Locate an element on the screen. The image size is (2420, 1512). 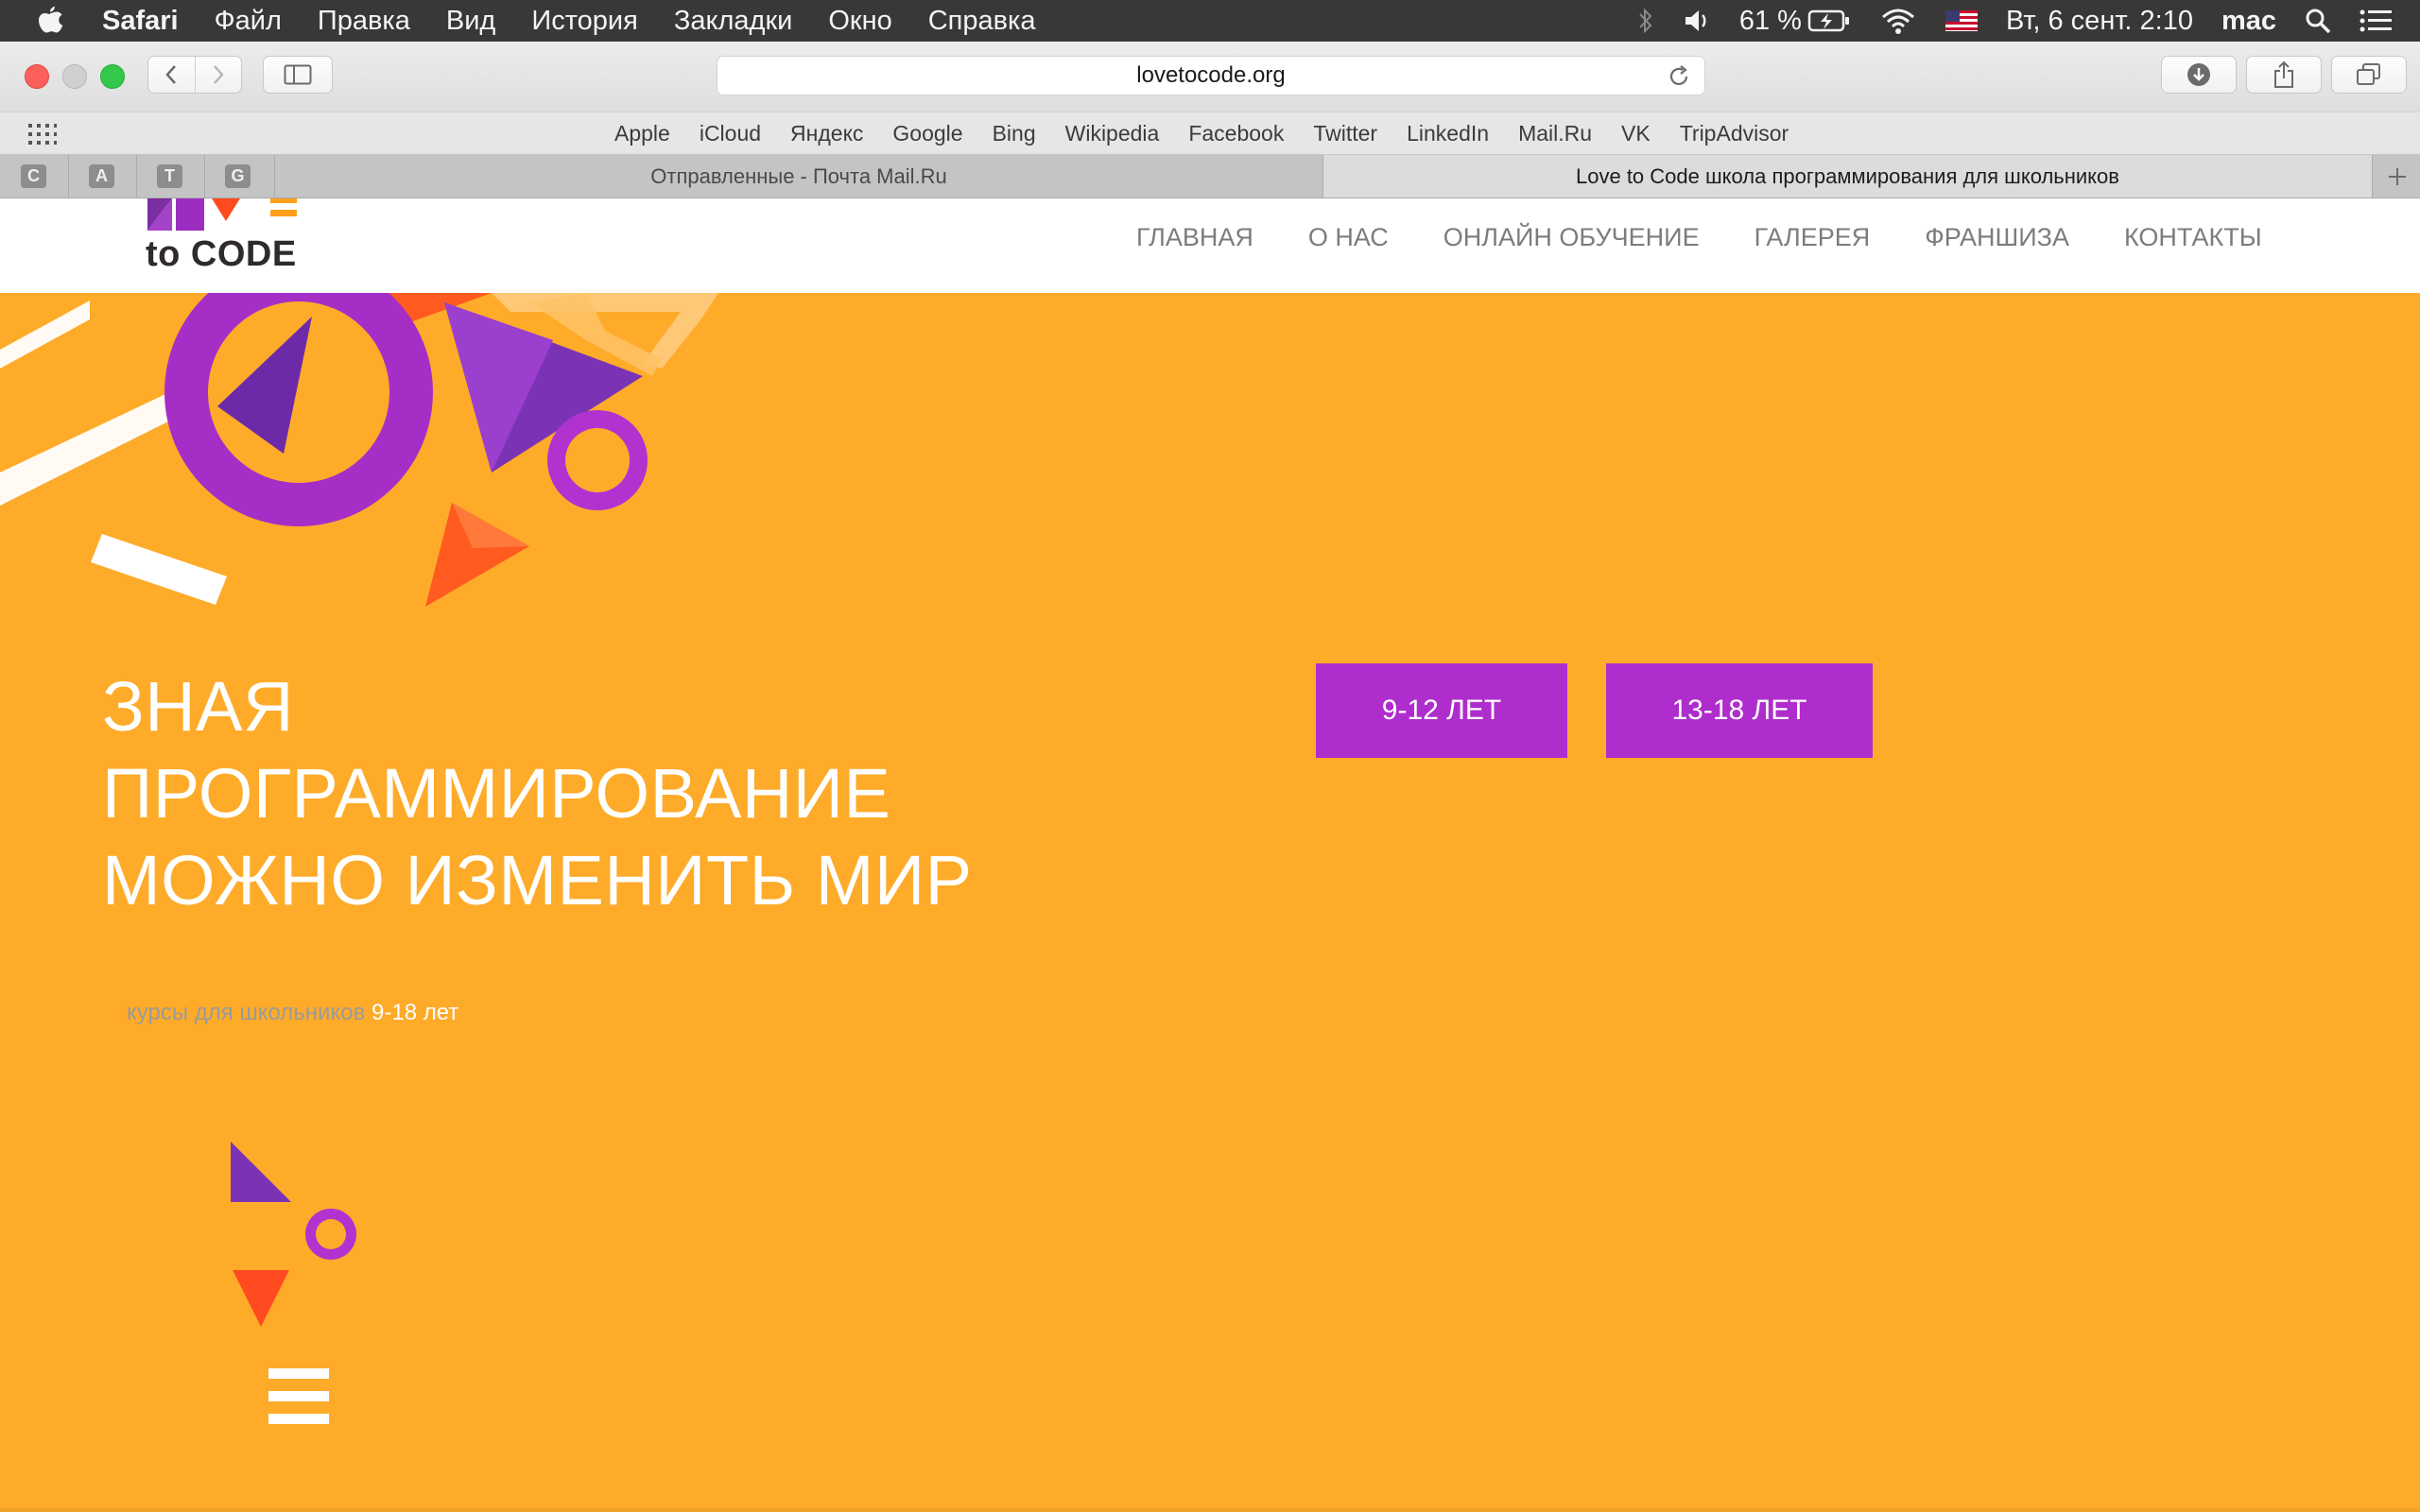
address-url: lovetocode.org is located at coordinates (1211, 75).